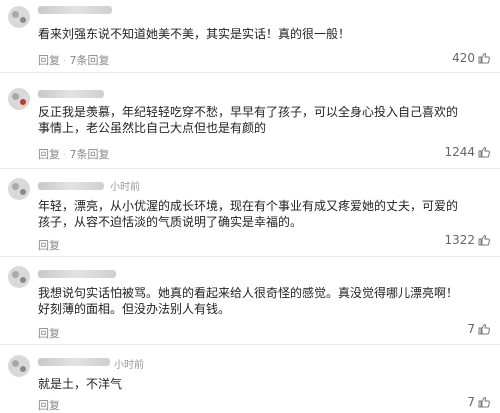 The height and width of the screenshot is (413, 500). What do you see at coordinates (459, 240) in the screenshot?
I see `like-count: 1322` at bounding box center [459, 240].